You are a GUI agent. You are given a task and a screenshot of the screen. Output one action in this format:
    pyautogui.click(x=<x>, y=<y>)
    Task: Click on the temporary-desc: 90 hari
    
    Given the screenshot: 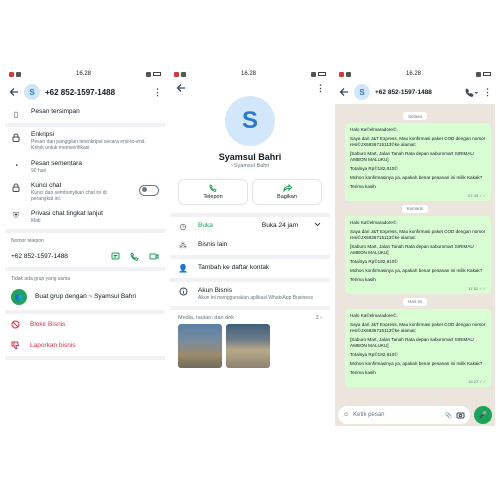 What is the action you would take?
    pyautogui.click(x=39, y=170)
    